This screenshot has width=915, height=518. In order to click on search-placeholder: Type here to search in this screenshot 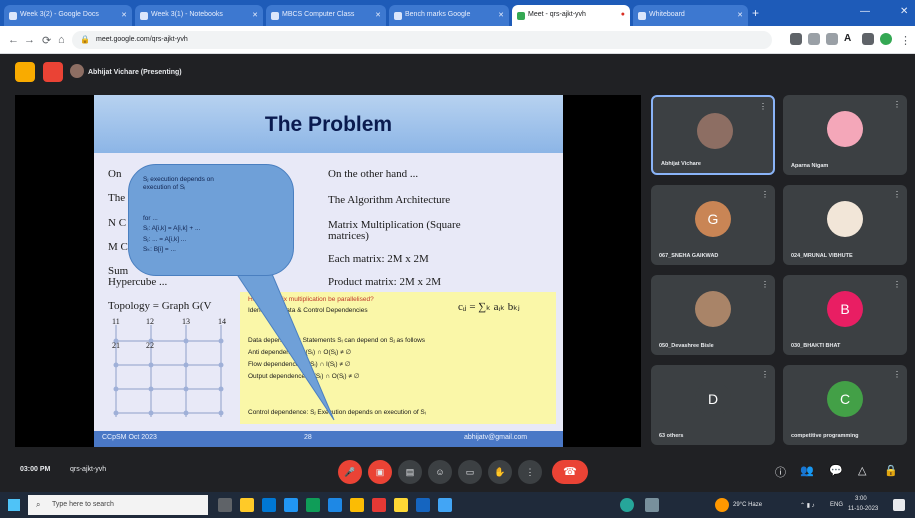, I will do `click(83, 504)`.